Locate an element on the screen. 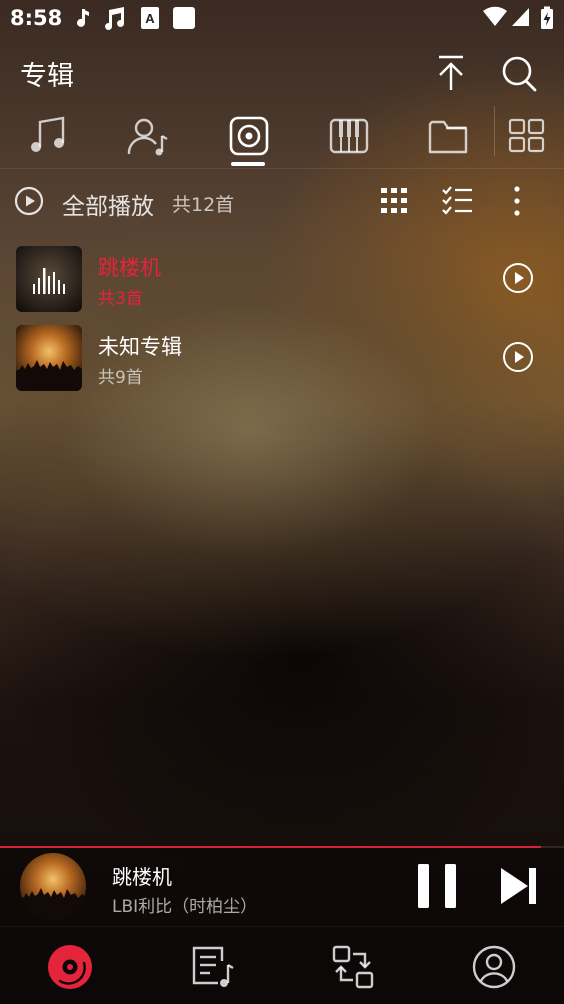 The width and height of the screenshot is (564, 1004). piano-icon is located at coordinates (349, 136).